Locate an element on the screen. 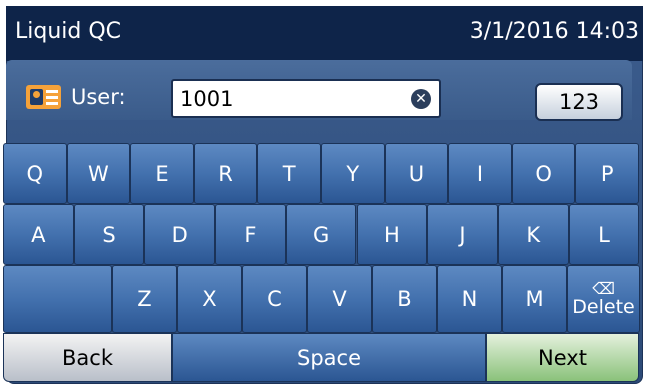 The height and width of the screenshot is (387, 646). key-k: K is located at coordinates (533, 234).